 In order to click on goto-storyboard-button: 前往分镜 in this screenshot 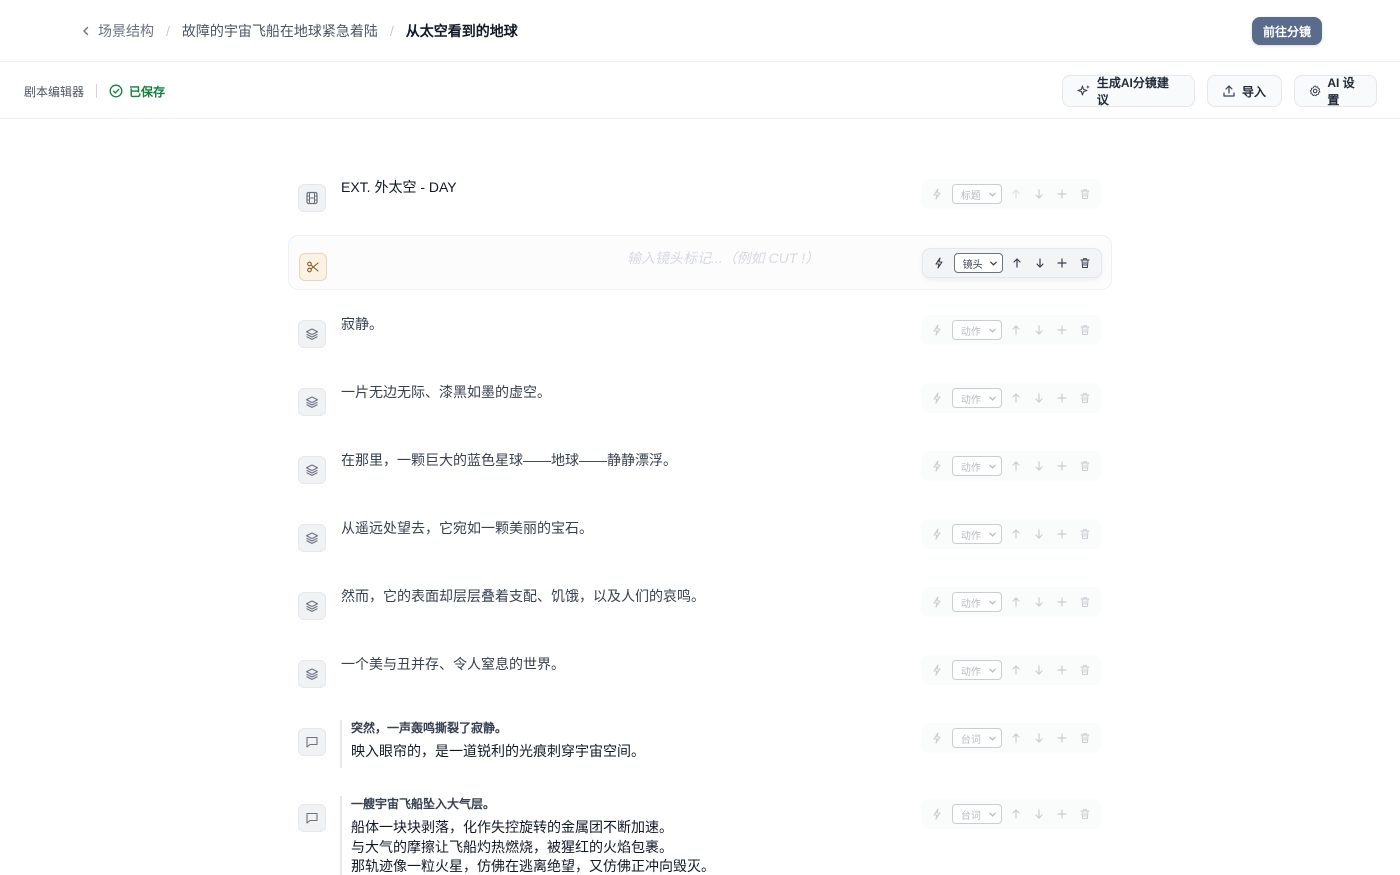, I will do `click(1287, 31)`.